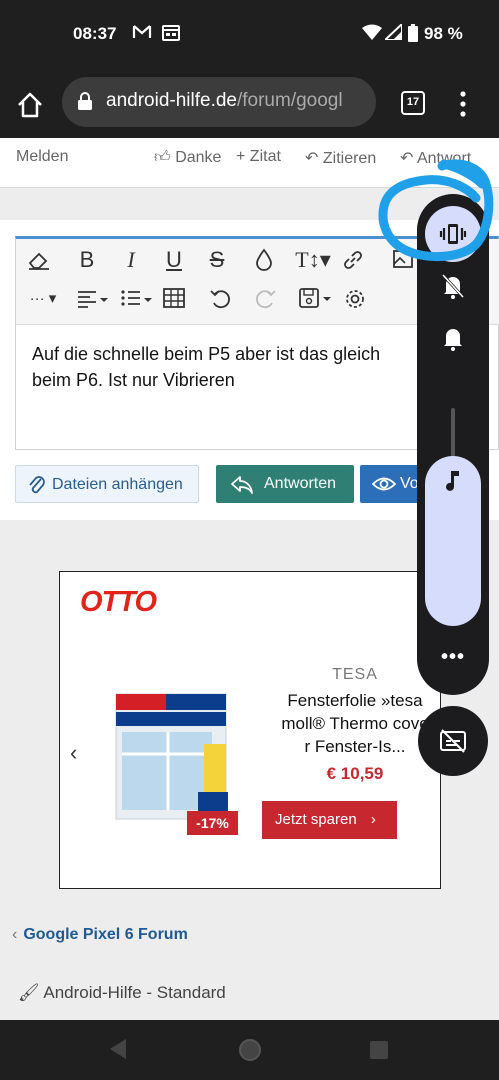  I want to click on calendar-icon, so click(171, 35).